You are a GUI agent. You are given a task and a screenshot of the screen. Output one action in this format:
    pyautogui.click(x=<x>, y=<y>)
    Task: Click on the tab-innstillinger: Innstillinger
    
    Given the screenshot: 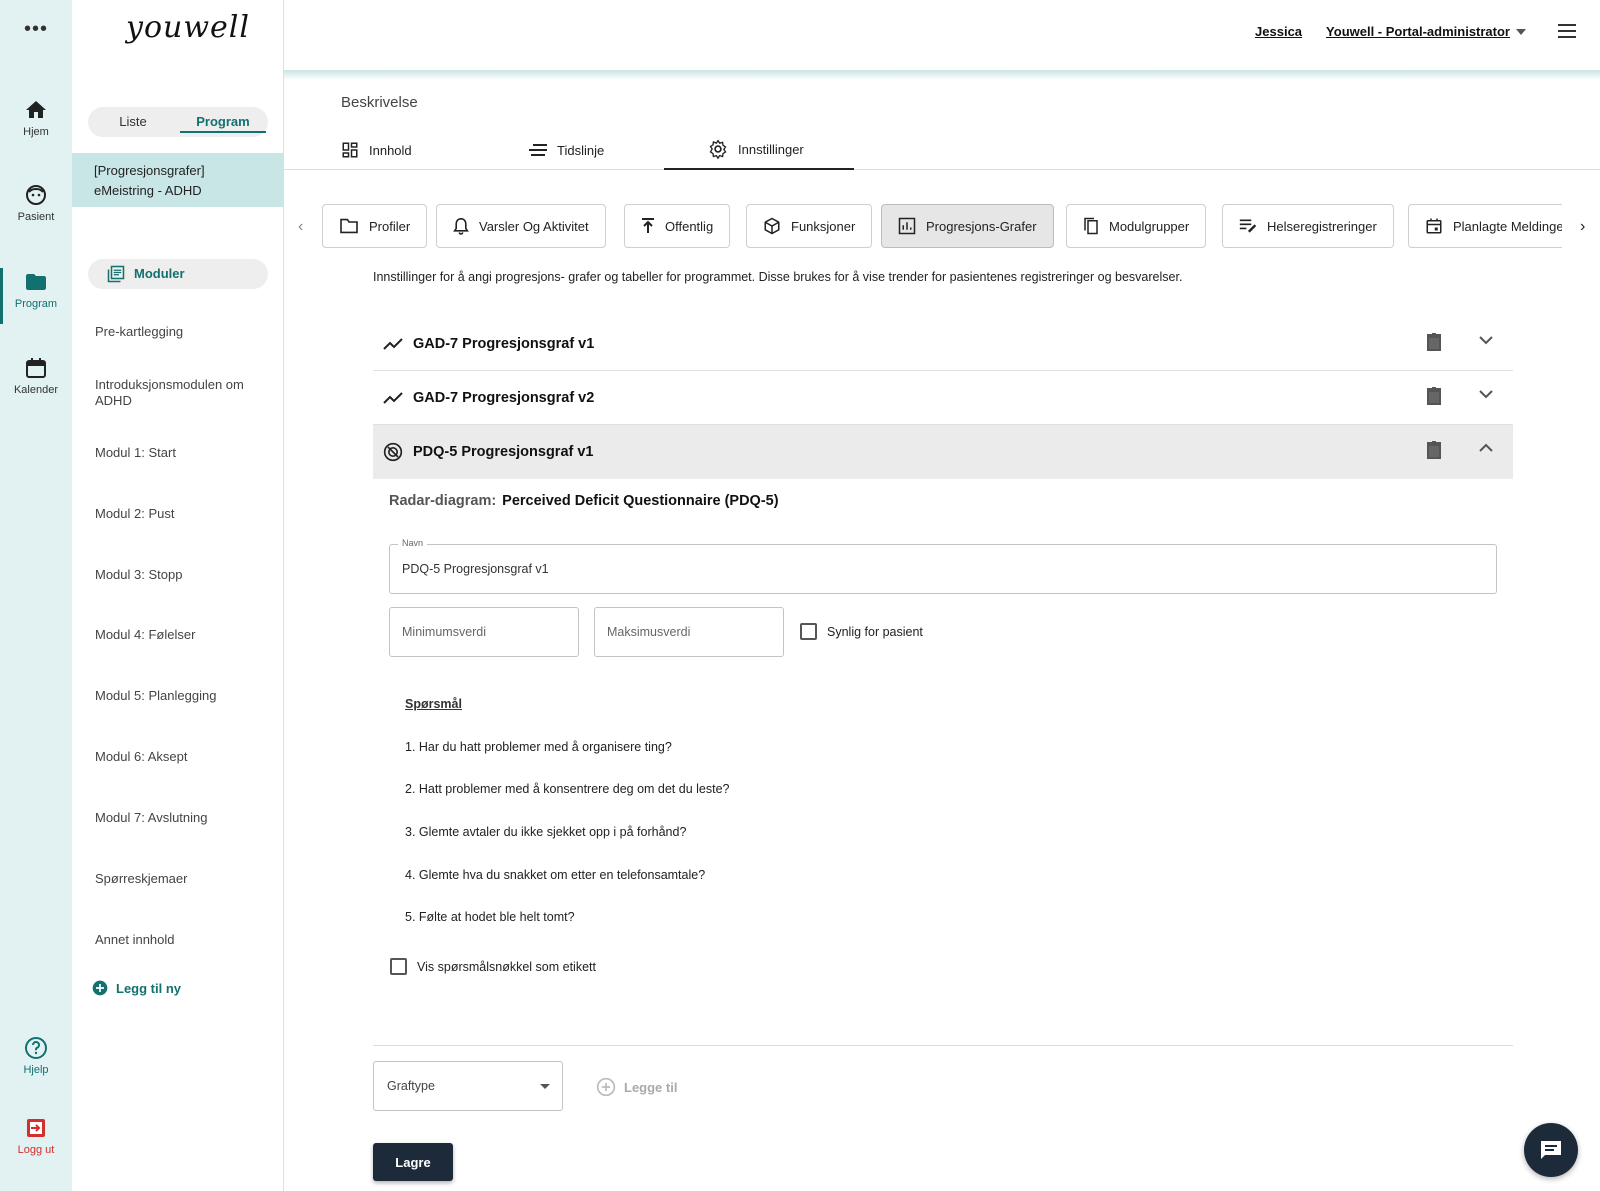 What is the action you would take?
    pyautogui.click(x=759, y=150)
    